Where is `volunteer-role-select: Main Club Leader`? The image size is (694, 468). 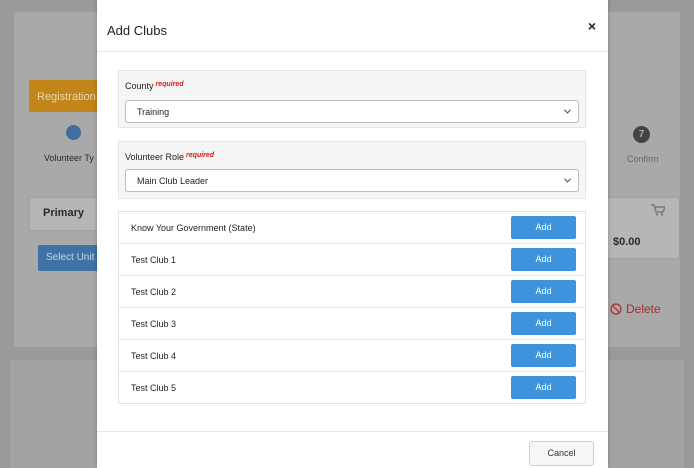 volunteer-role-select: Main Club Leader is located at coordinates (352, 180).